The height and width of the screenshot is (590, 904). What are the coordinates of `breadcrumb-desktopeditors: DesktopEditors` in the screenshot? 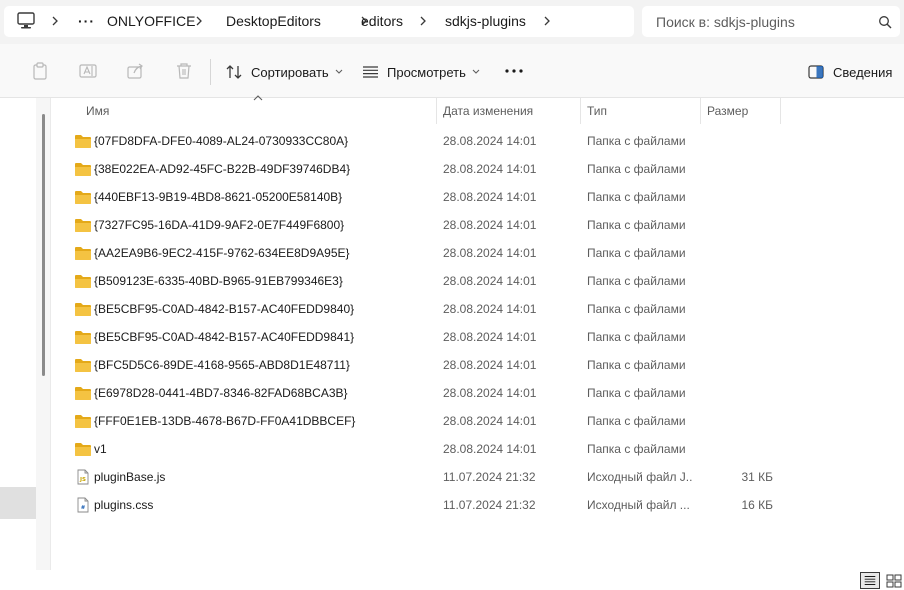 It's located at (273, 21).